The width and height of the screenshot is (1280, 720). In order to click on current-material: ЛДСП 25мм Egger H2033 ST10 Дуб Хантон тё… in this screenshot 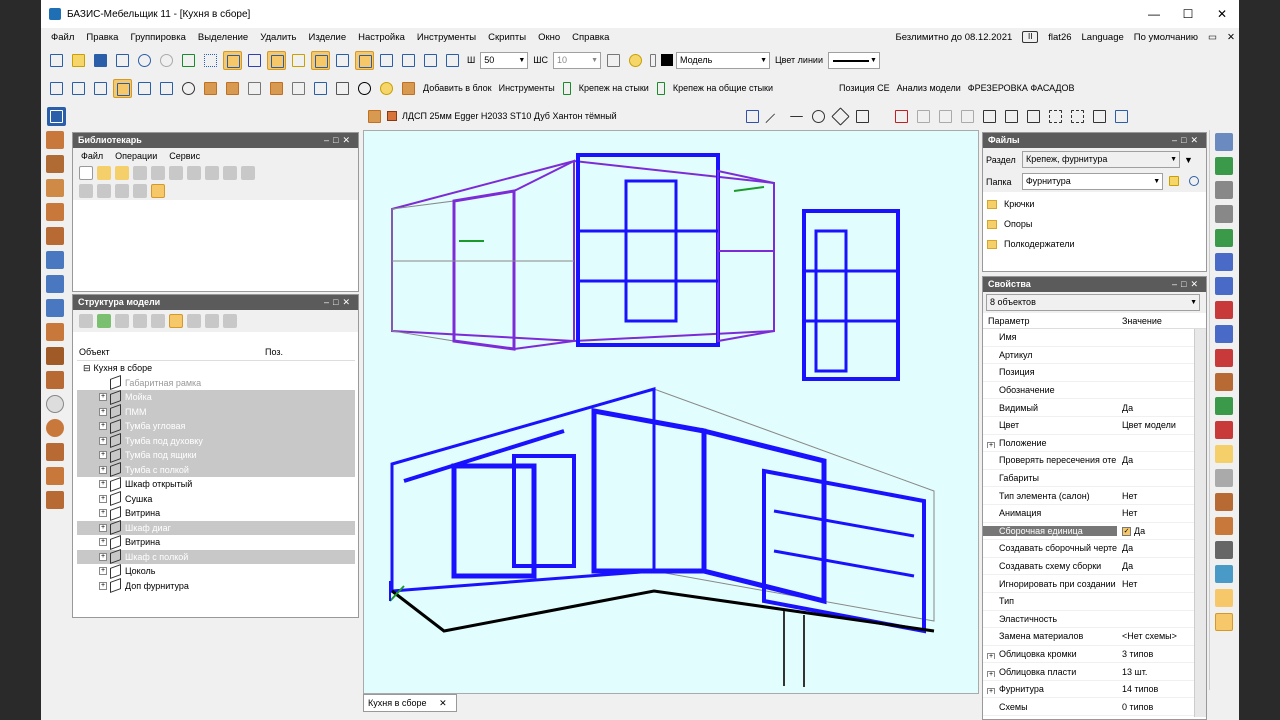, I will do `click(570, 116)`.